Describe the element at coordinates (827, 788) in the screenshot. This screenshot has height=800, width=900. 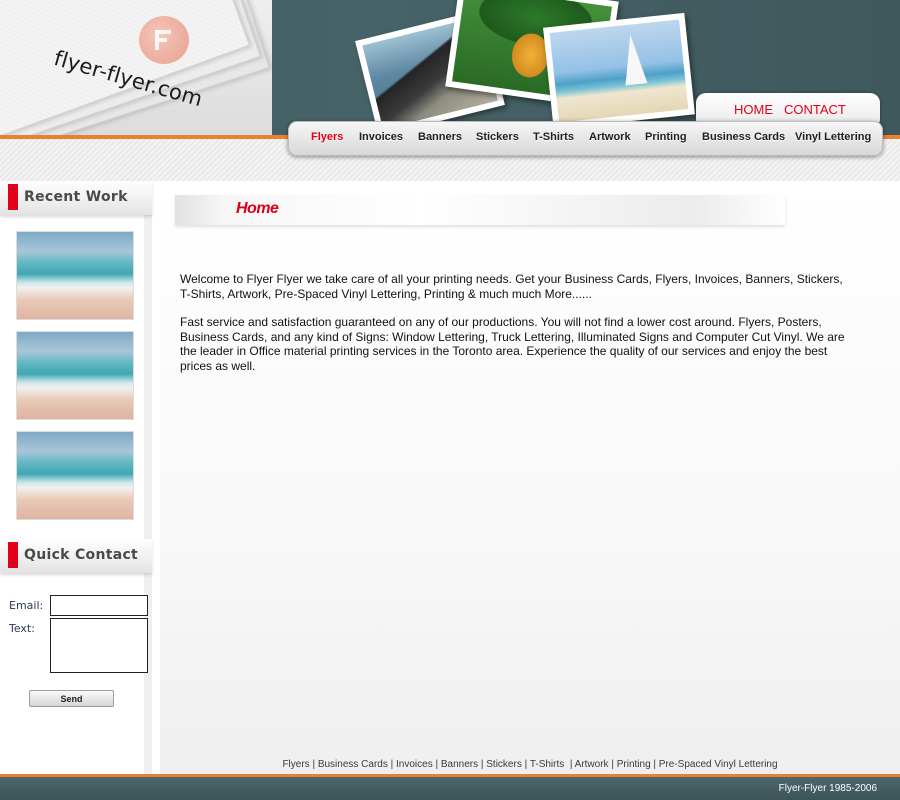
I see `copyright-text: Flyer-Flyer 1985-2006` at that location.